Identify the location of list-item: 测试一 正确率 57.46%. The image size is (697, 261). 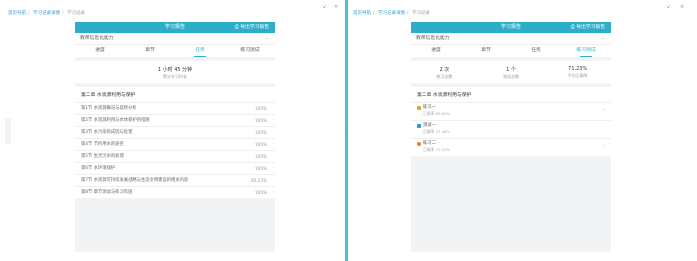
(511, 129).